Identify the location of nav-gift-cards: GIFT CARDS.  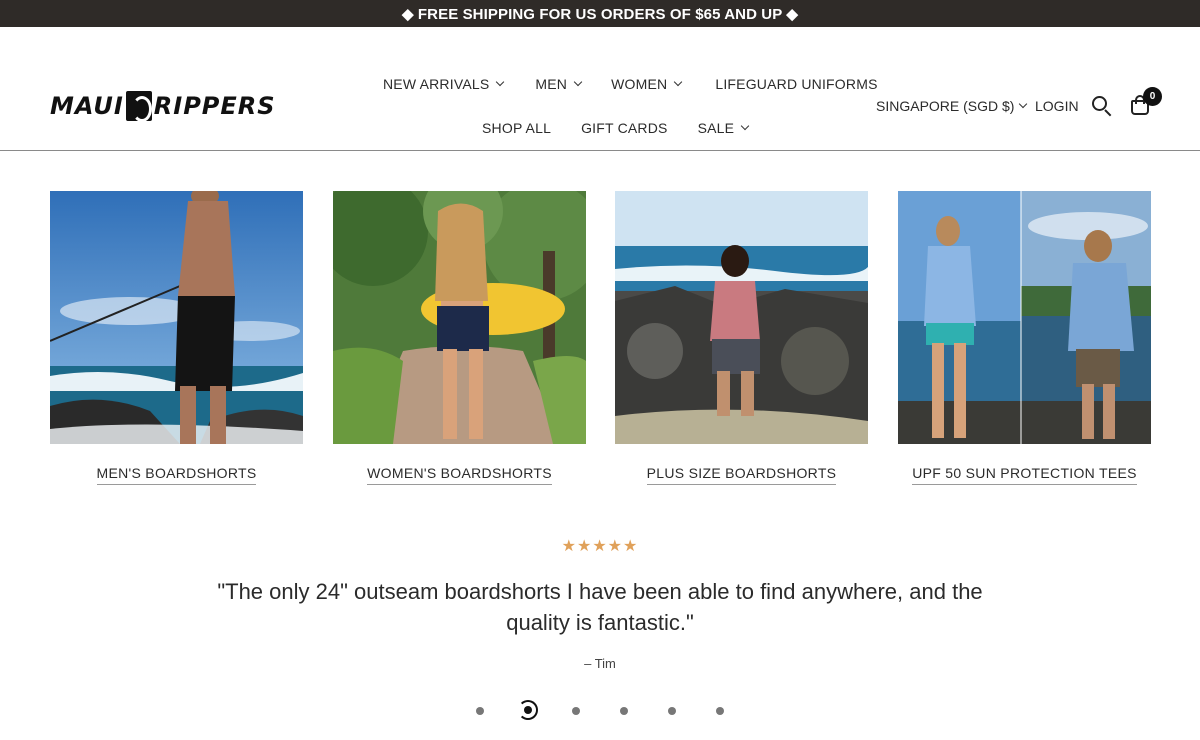
(624, 128).